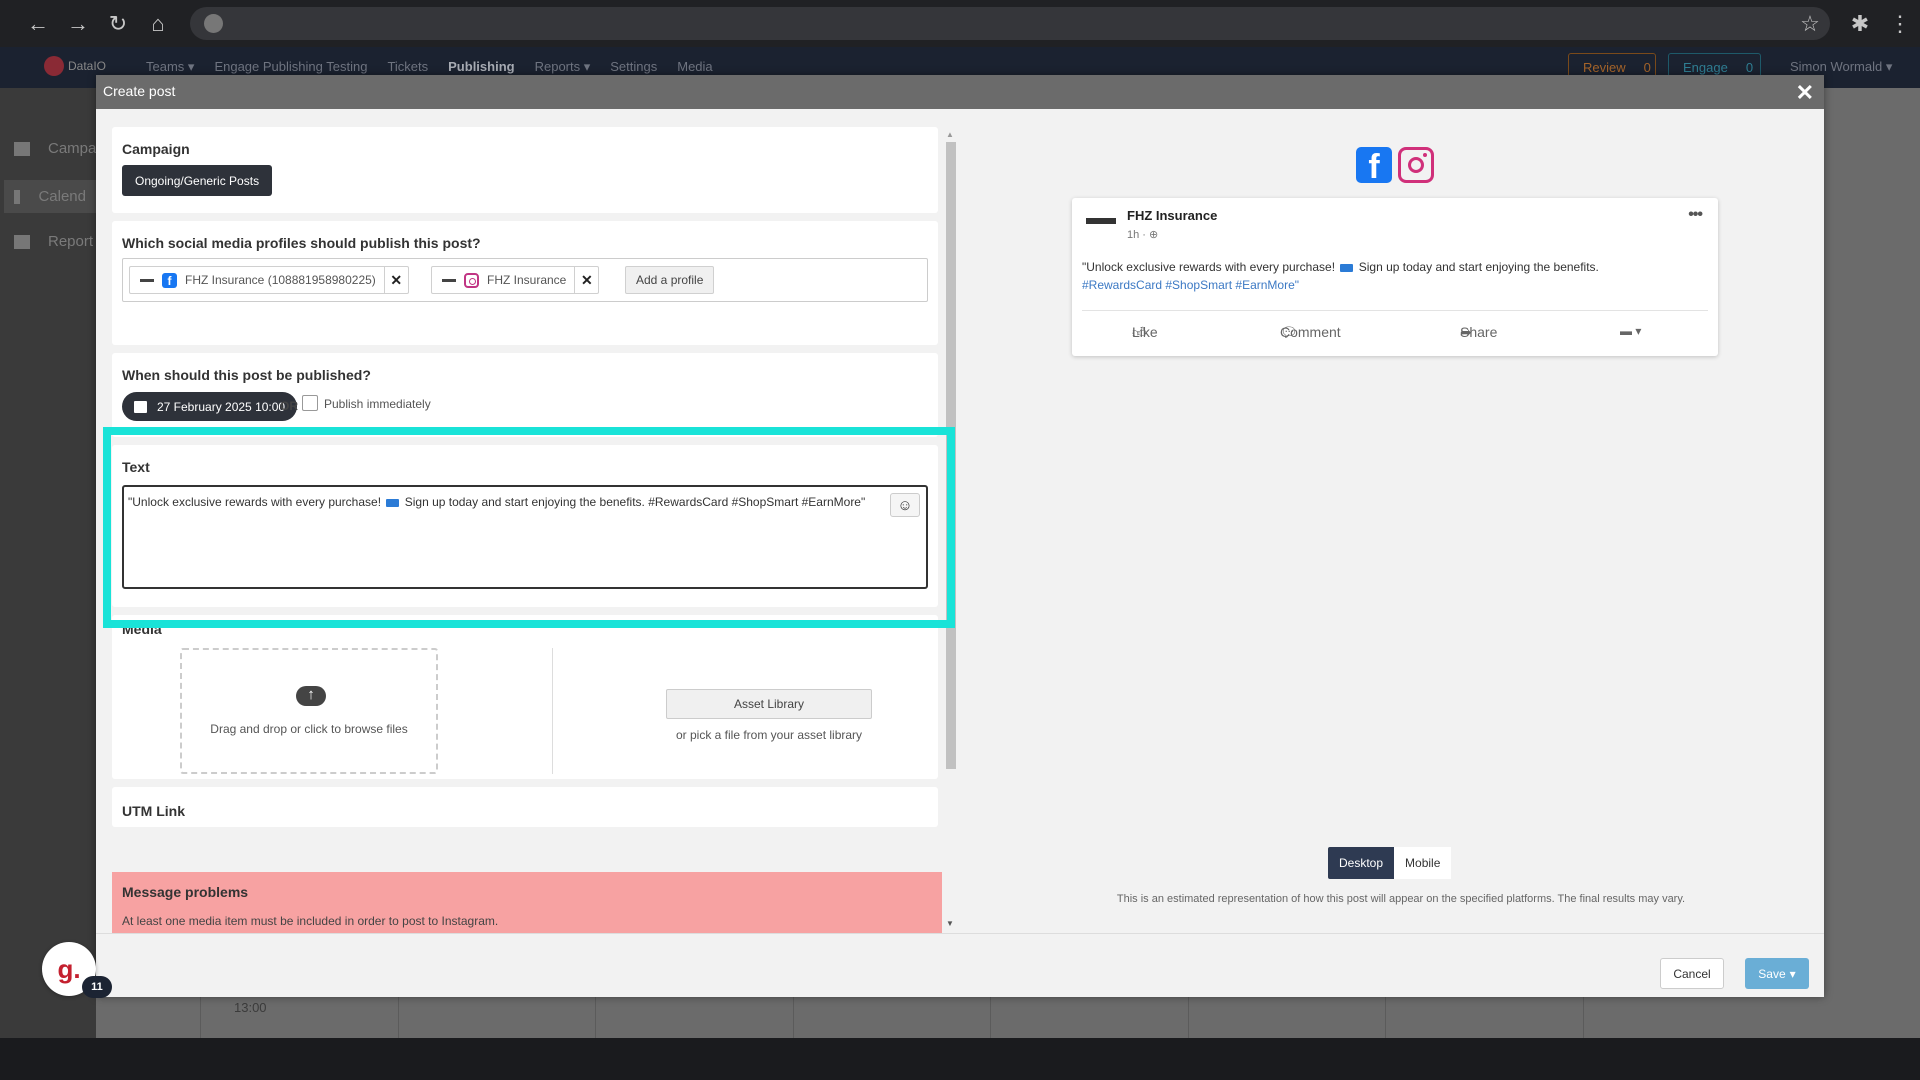 The image size is (1920, 1080). What do you see at coordinates (960, 1059) in the screenshot?
I see `page-bottom-bar` at bounding box center [960, 1059].